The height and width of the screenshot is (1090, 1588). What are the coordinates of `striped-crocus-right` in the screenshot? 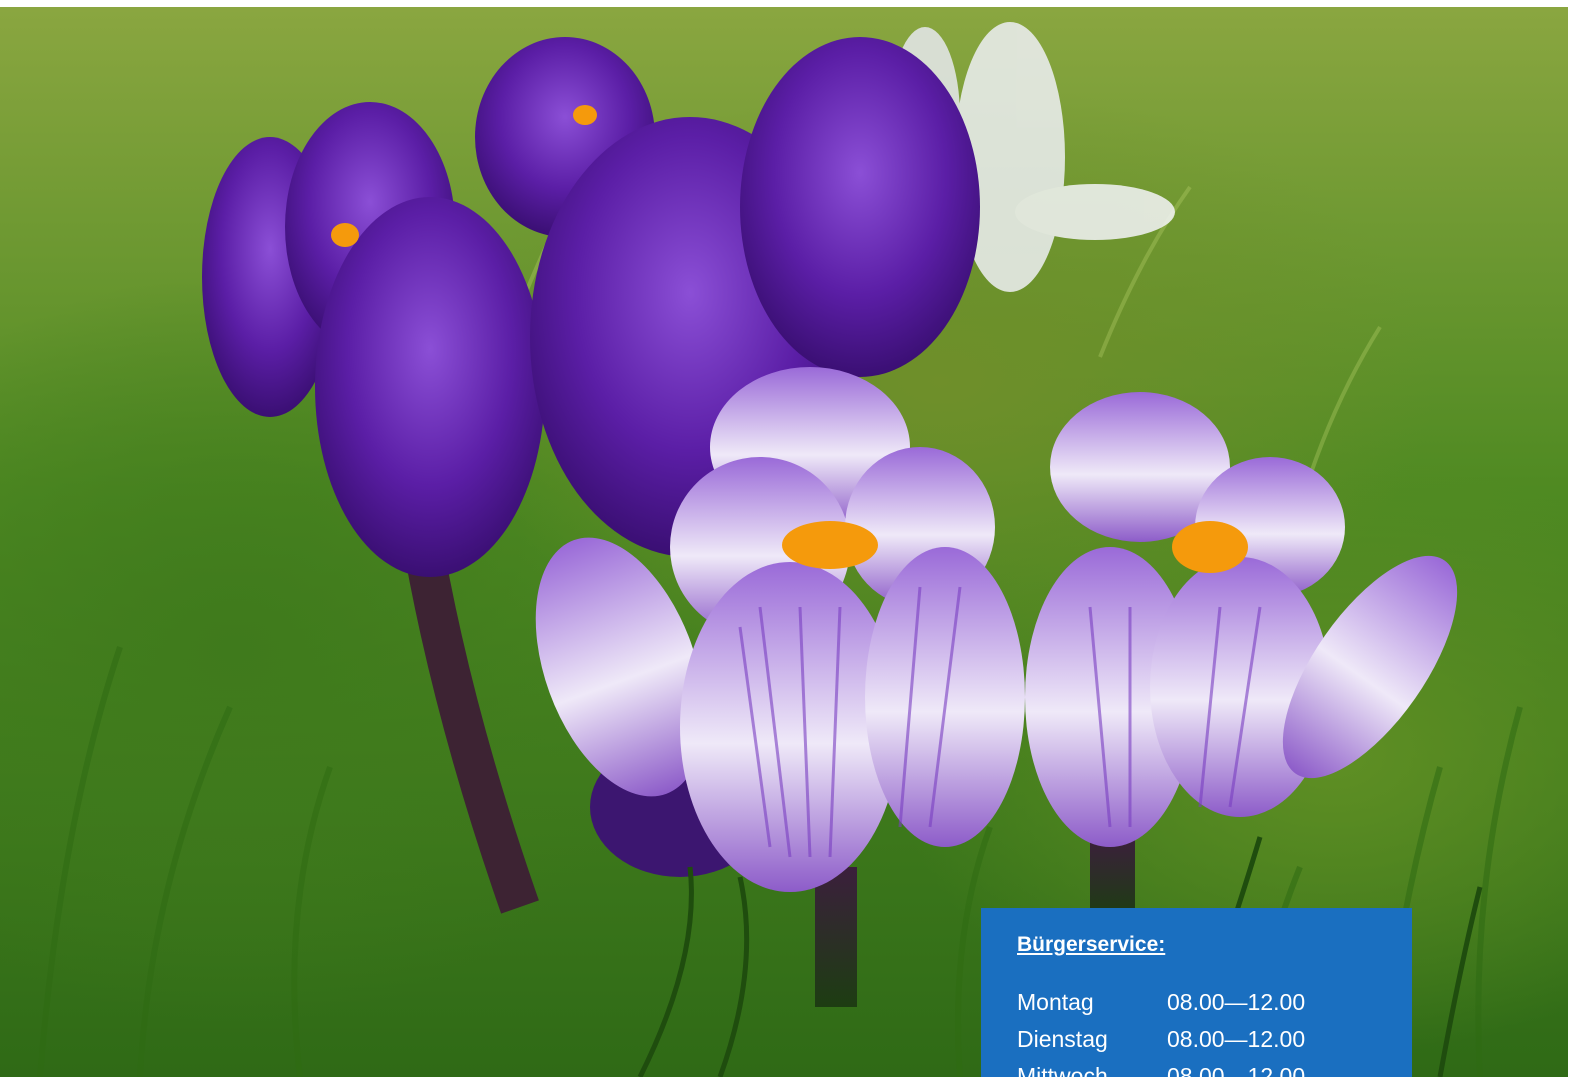 It's located at (1241, 619).